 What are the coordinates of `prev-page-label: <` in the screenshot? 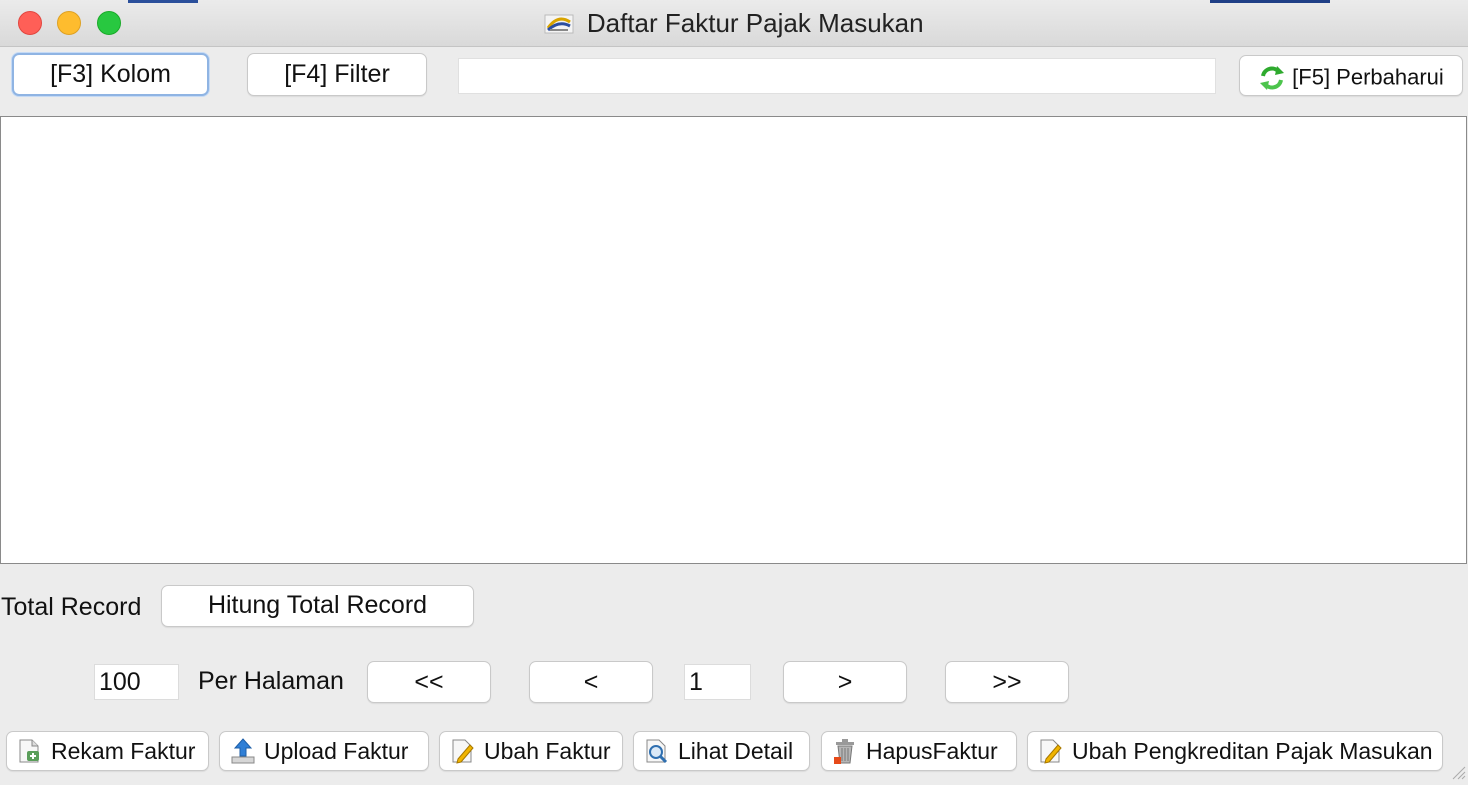 It's located at (591, 682).